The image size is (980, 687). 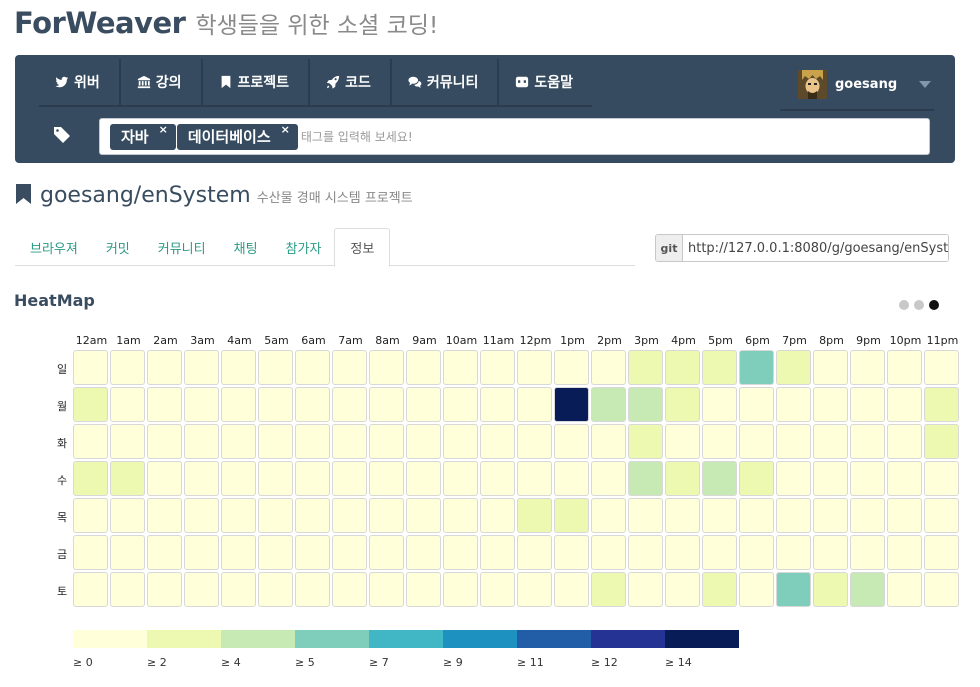 I want to click on brand-logo-text: ForWeaver, so click(x=100, y=23).